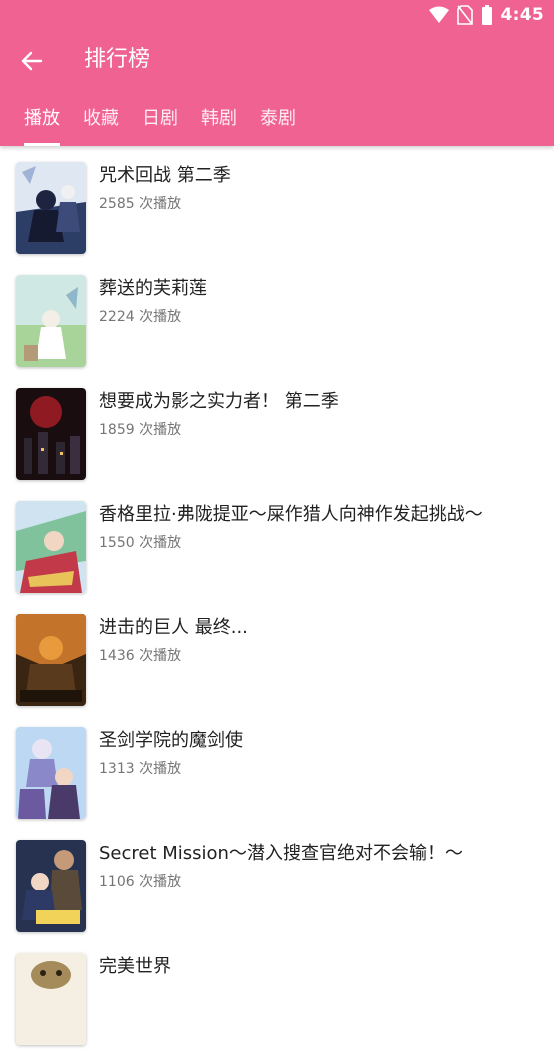 The image size is (554, 1050). Describe the element at coordinates (277, 654) in the screenshot. I see `list-item: 进击的巨人 最终... 1436 次播放` at that location.